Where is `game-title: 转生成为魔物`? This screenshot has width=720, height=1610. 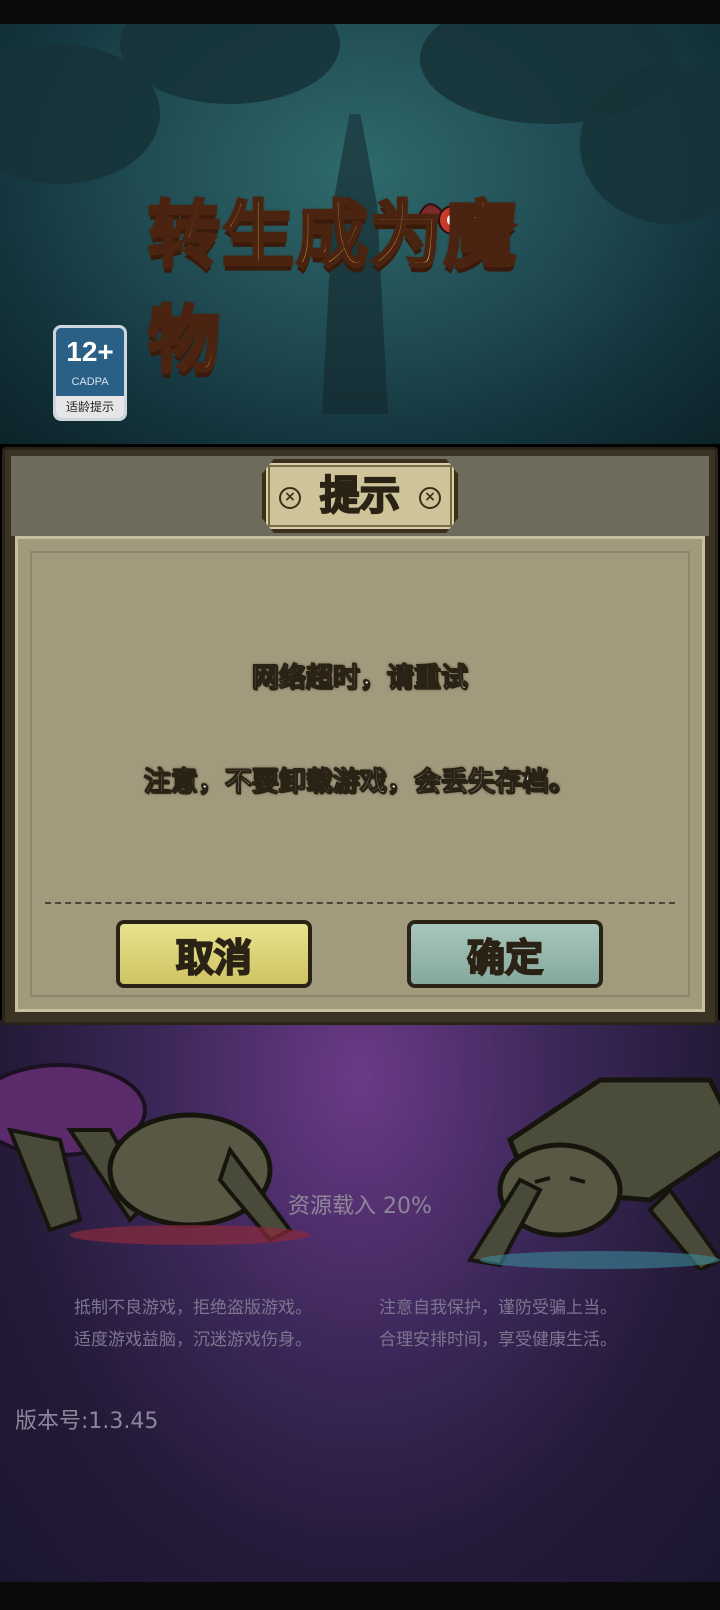
game-title: 转生成为魔物 is located at coordinates (333, 288).